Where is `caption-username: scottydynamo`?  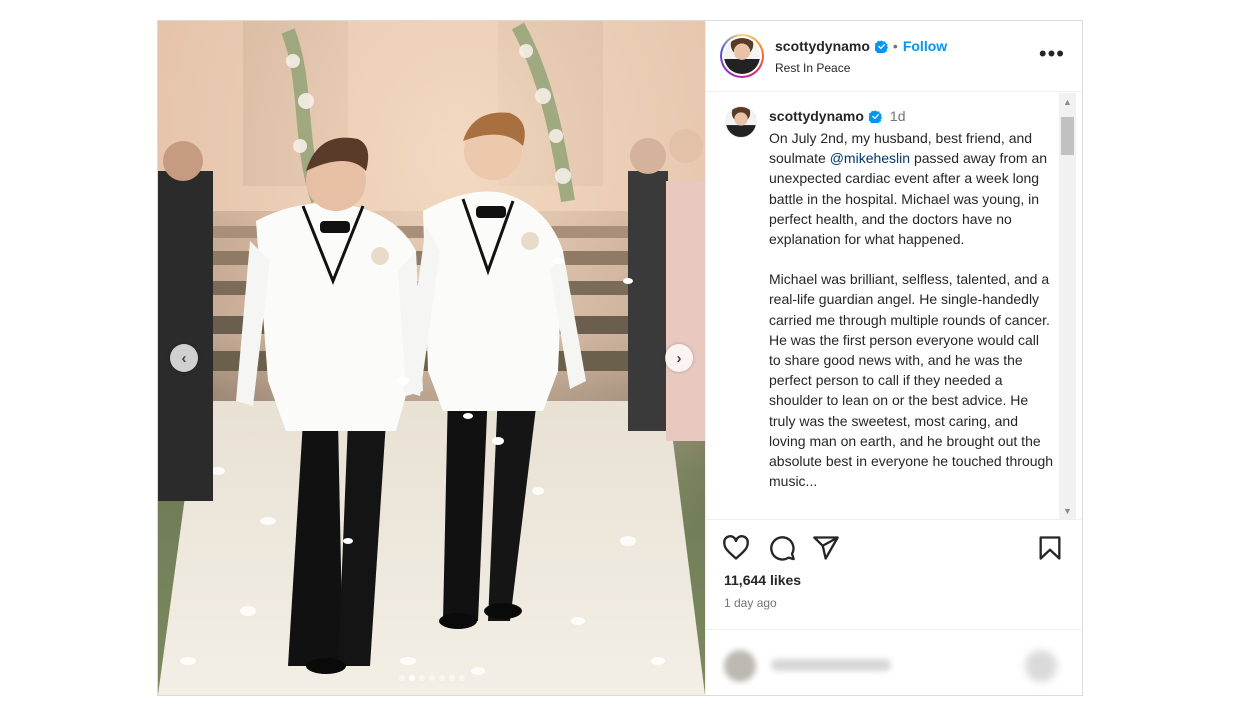
caption-username: scottydynamo is located at coordinates (816, 116).